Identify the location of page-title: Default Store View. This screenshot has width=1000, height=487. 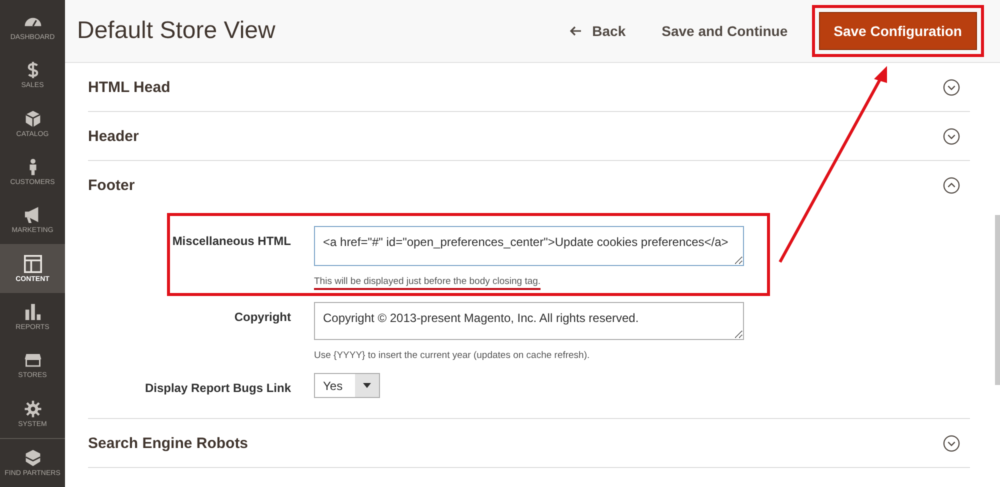
(176, 31).